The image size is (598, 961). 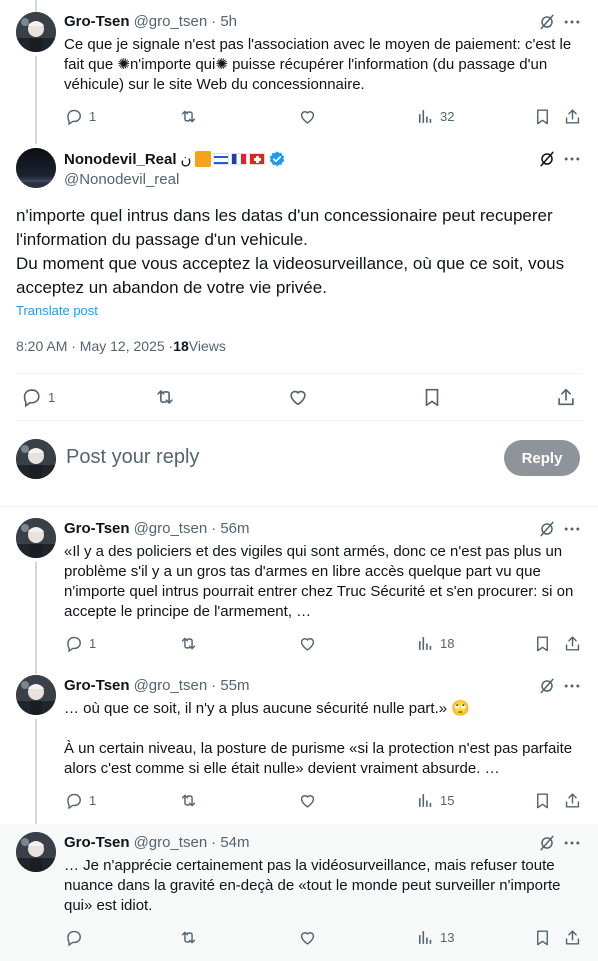 I want to click on tweet-header: Gro-Tsen @gro_tsen · 54m, so click(x=157, y=842).